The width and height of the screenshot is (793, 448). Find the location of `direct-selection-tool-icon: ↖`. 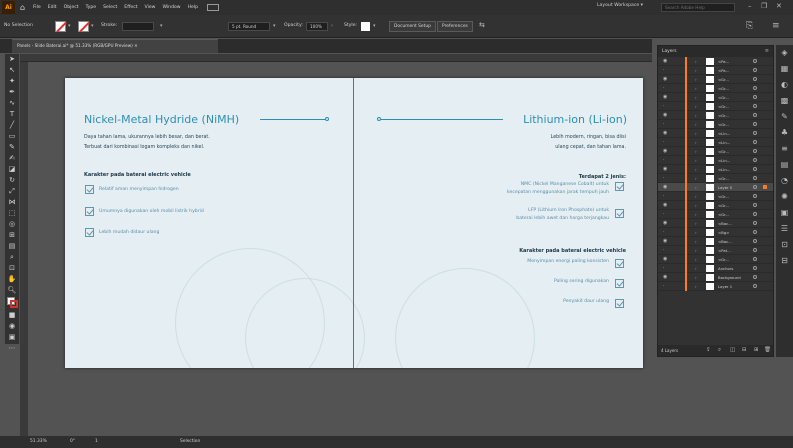

direct-selection-tool-icon: ↖ is located at coordinates (12, 70).